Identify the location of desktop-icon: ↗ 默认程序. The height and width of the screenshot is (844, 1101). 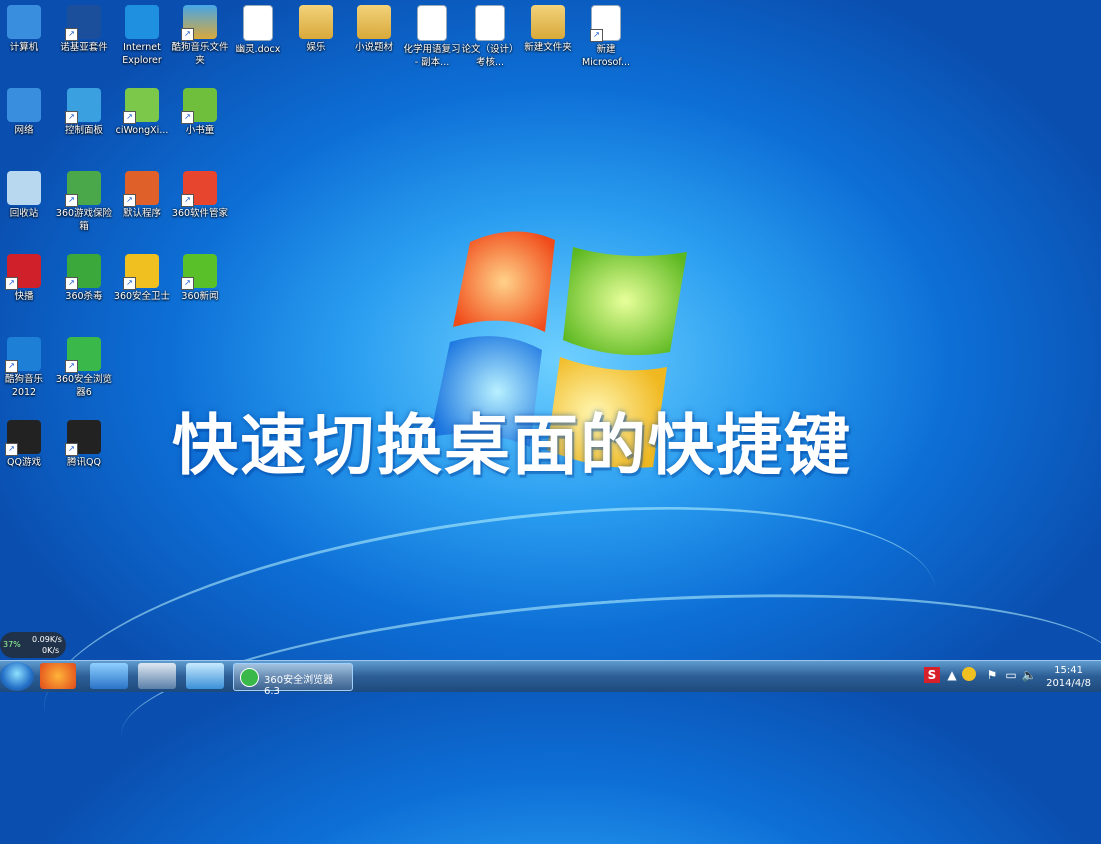
(142, 194).